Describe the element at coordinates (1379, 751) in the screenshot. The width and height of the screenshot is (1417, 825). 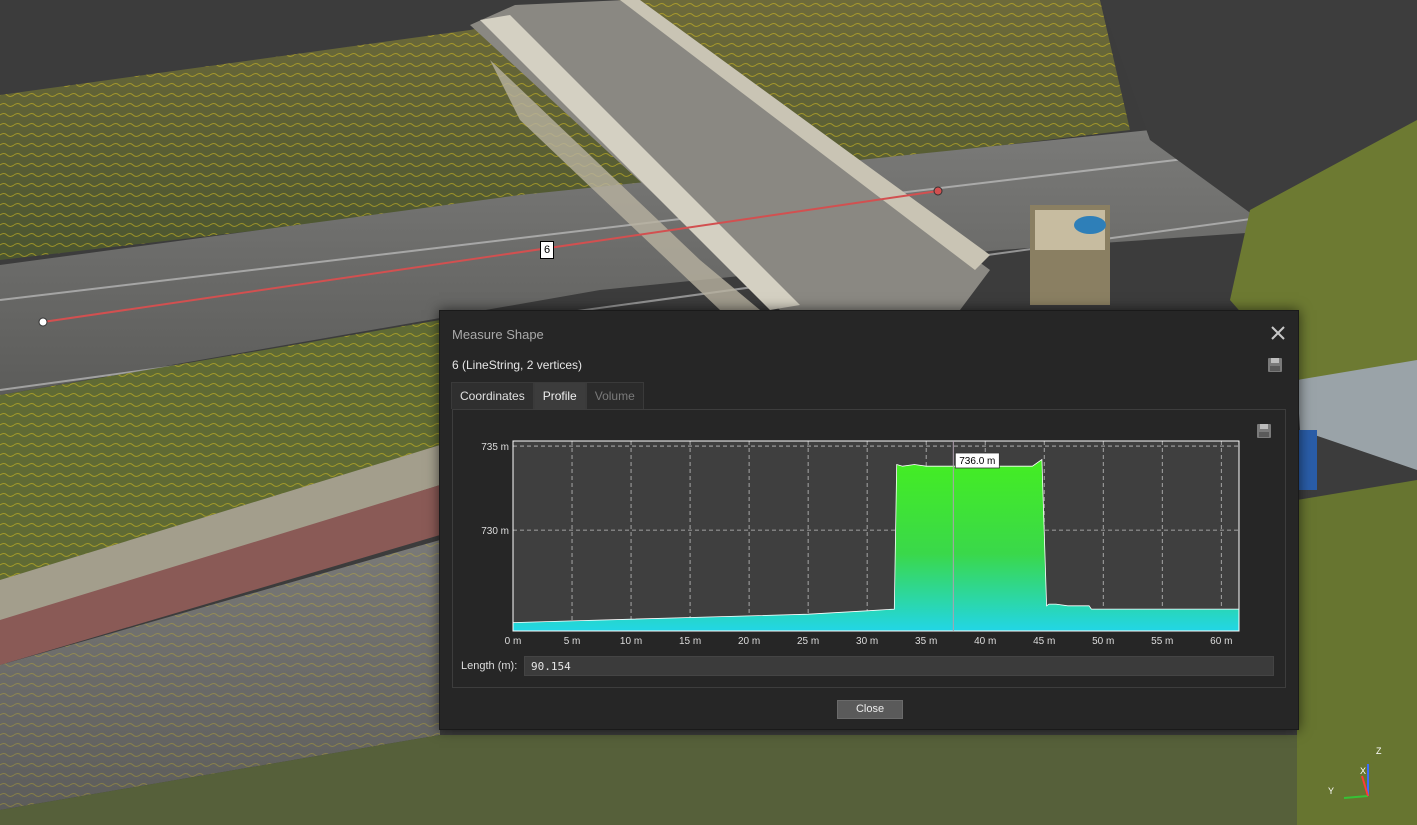
I see `svg-text: Z` at that location.